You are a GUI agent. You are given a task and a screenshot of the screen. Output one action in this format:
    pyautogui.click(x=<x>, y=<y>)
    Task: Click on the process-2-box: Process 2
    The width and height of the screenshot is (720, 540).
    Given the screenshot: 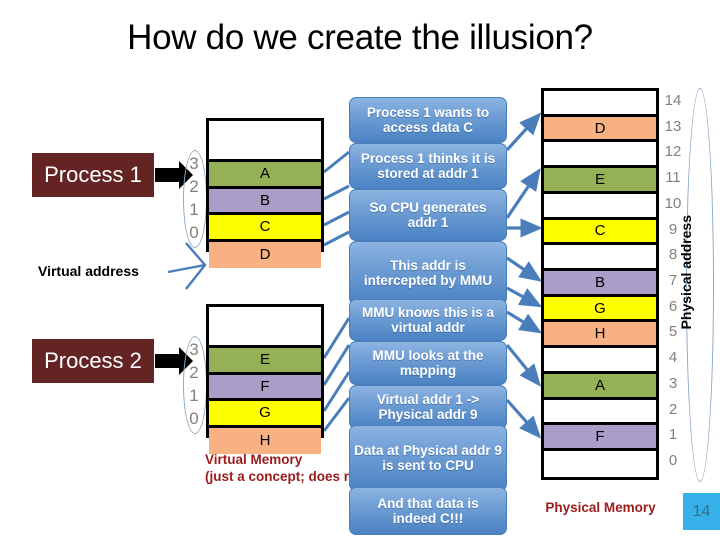 What is the action you would take?
    pyautogui.click(x=93, y=361)
    